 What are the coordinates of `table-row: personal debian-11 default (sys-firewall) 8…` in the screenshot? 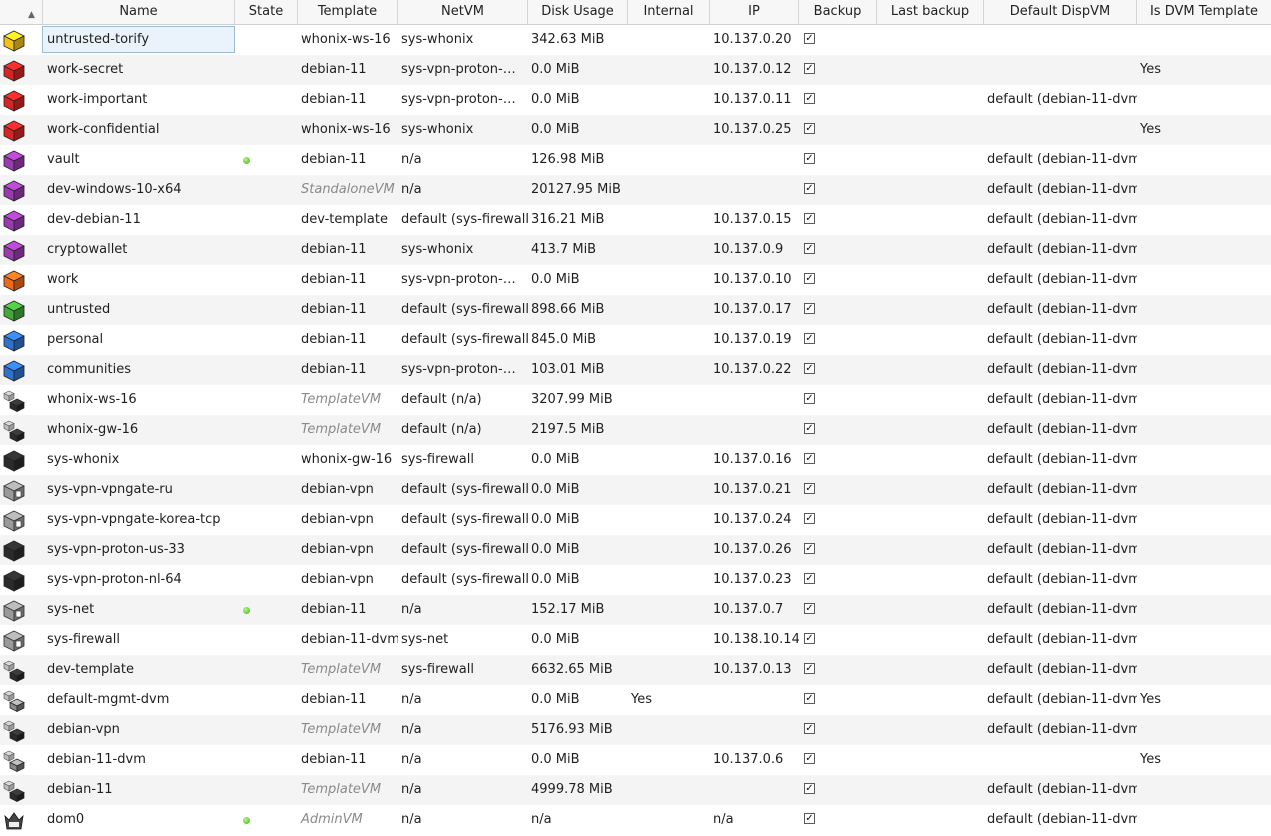 It's located at (635, 340).